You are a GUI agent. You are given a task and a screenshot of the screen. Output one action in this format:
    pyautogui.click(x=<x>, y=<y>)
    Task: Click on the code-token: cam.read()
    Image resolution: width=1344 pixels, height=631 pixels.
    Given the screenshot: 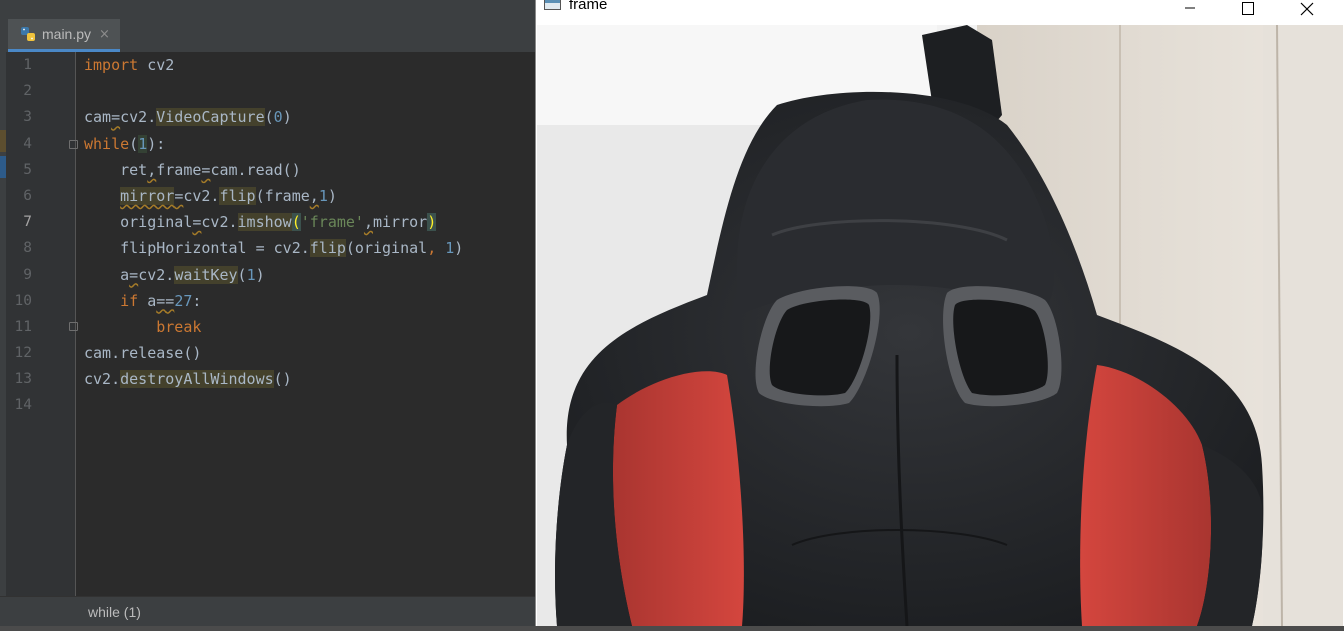 What is the action you would take?
    pyautogui.click(x=255, y=169)
    